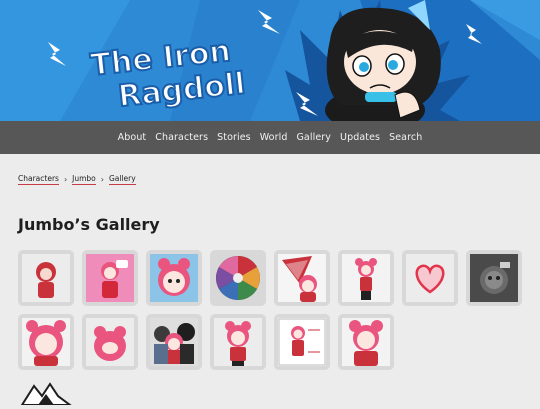  What do you see at coordinates (122, 179) in the screenshot?
I see `breadcrumb-gallery: Gallery` at bounding box center [122, 179].